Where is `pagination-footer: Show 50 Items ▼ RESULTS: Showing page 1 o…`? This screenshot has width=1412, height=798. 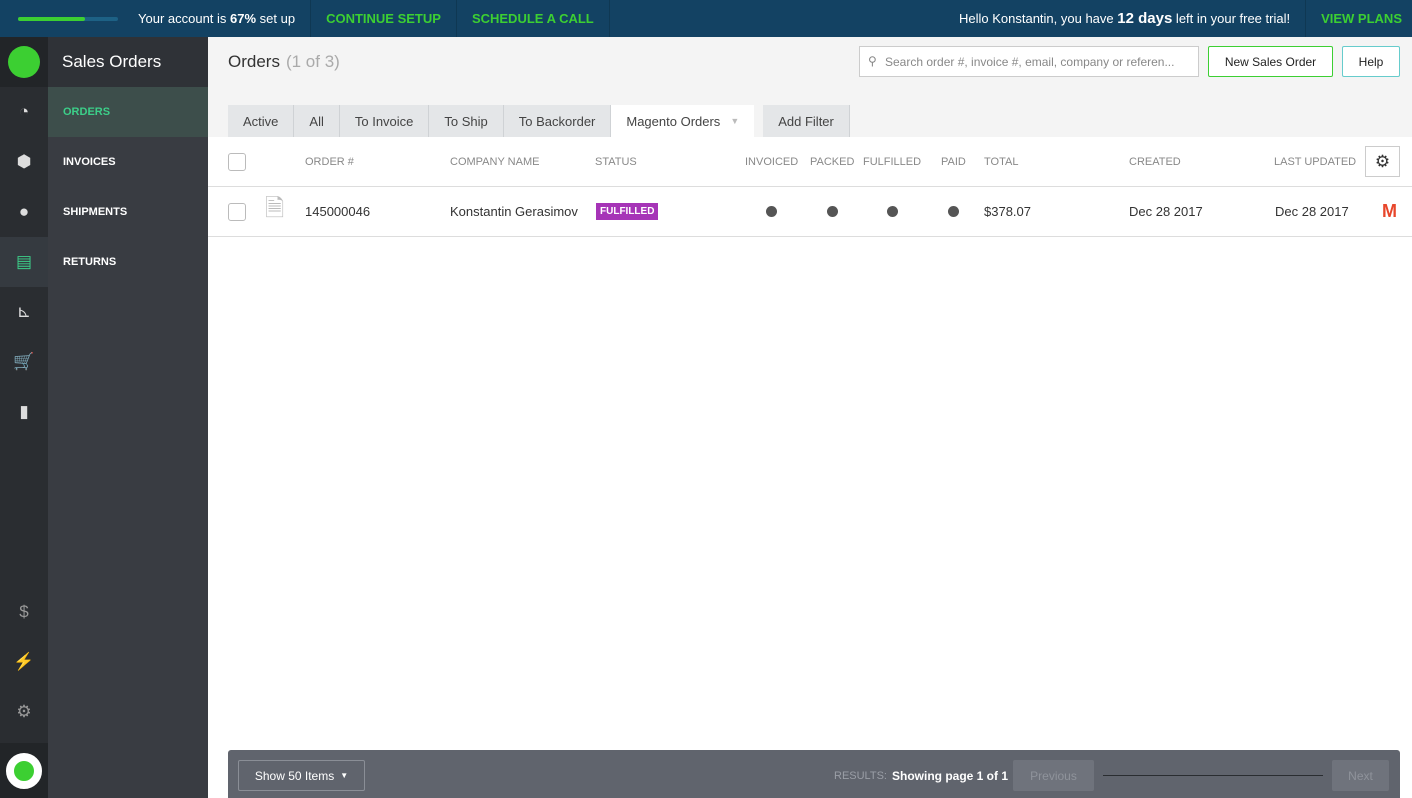 pagination-footer: Show 50 Items ▼ RESULTS: Showing page 1 o… is located at coordinates (814, 774).